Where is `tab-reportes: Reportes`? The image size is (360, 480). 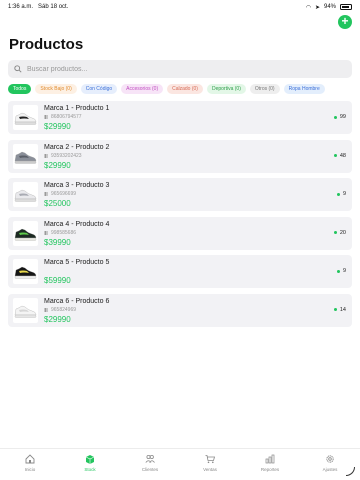
tab-reportes: Reportes is located at coordinates (270, 464).